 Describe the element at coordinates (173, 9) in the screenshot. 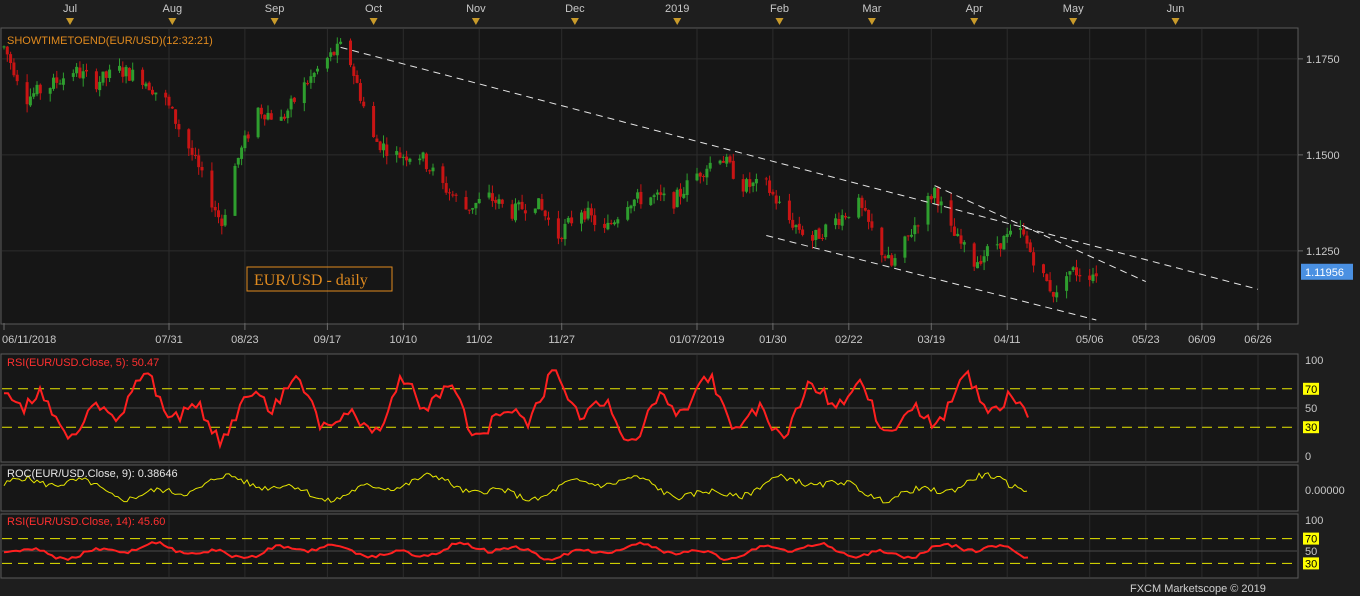

I see `month-label: Aug` at that location.